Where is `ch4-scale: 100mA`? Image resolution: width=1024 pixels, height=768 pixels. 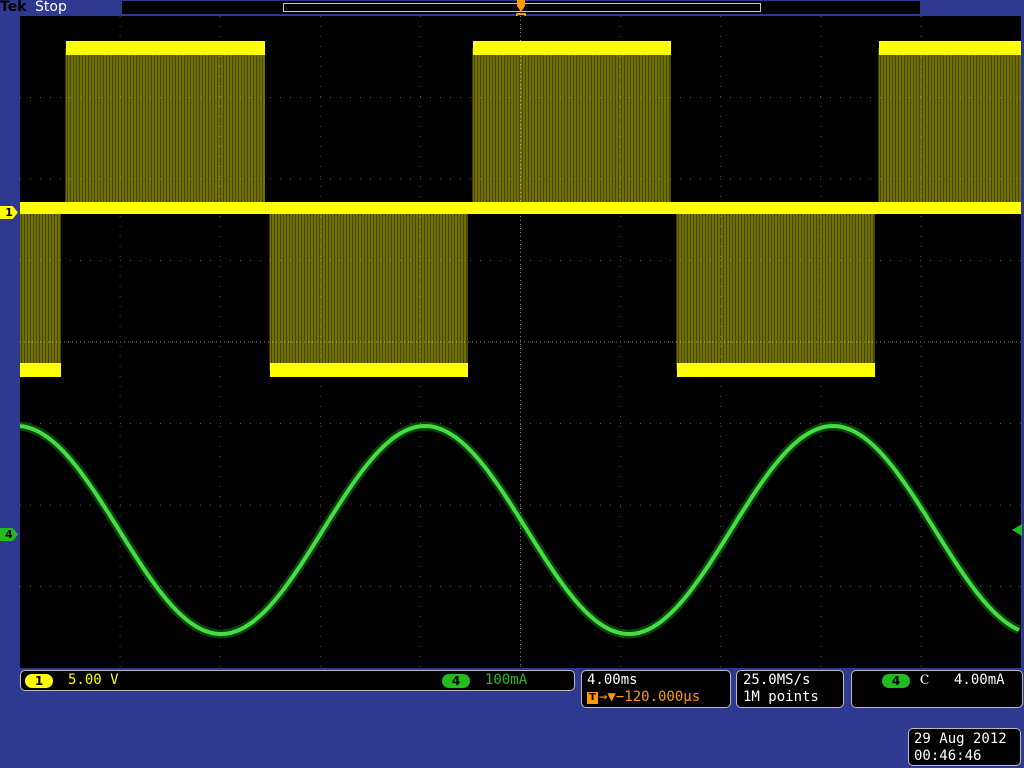
ch4-scale: 100mA is located at coordinates (506, 680).